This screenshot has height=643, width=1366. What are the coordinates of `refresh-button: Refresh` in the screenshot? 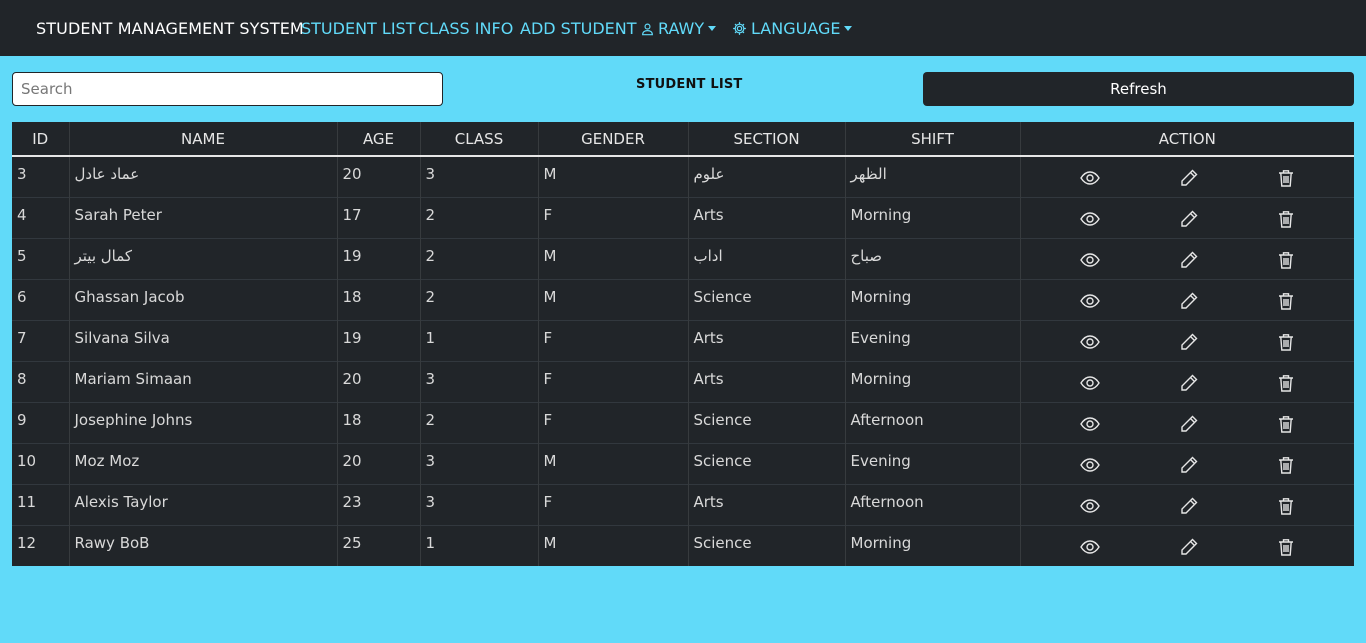 It's located at (1138, 89).